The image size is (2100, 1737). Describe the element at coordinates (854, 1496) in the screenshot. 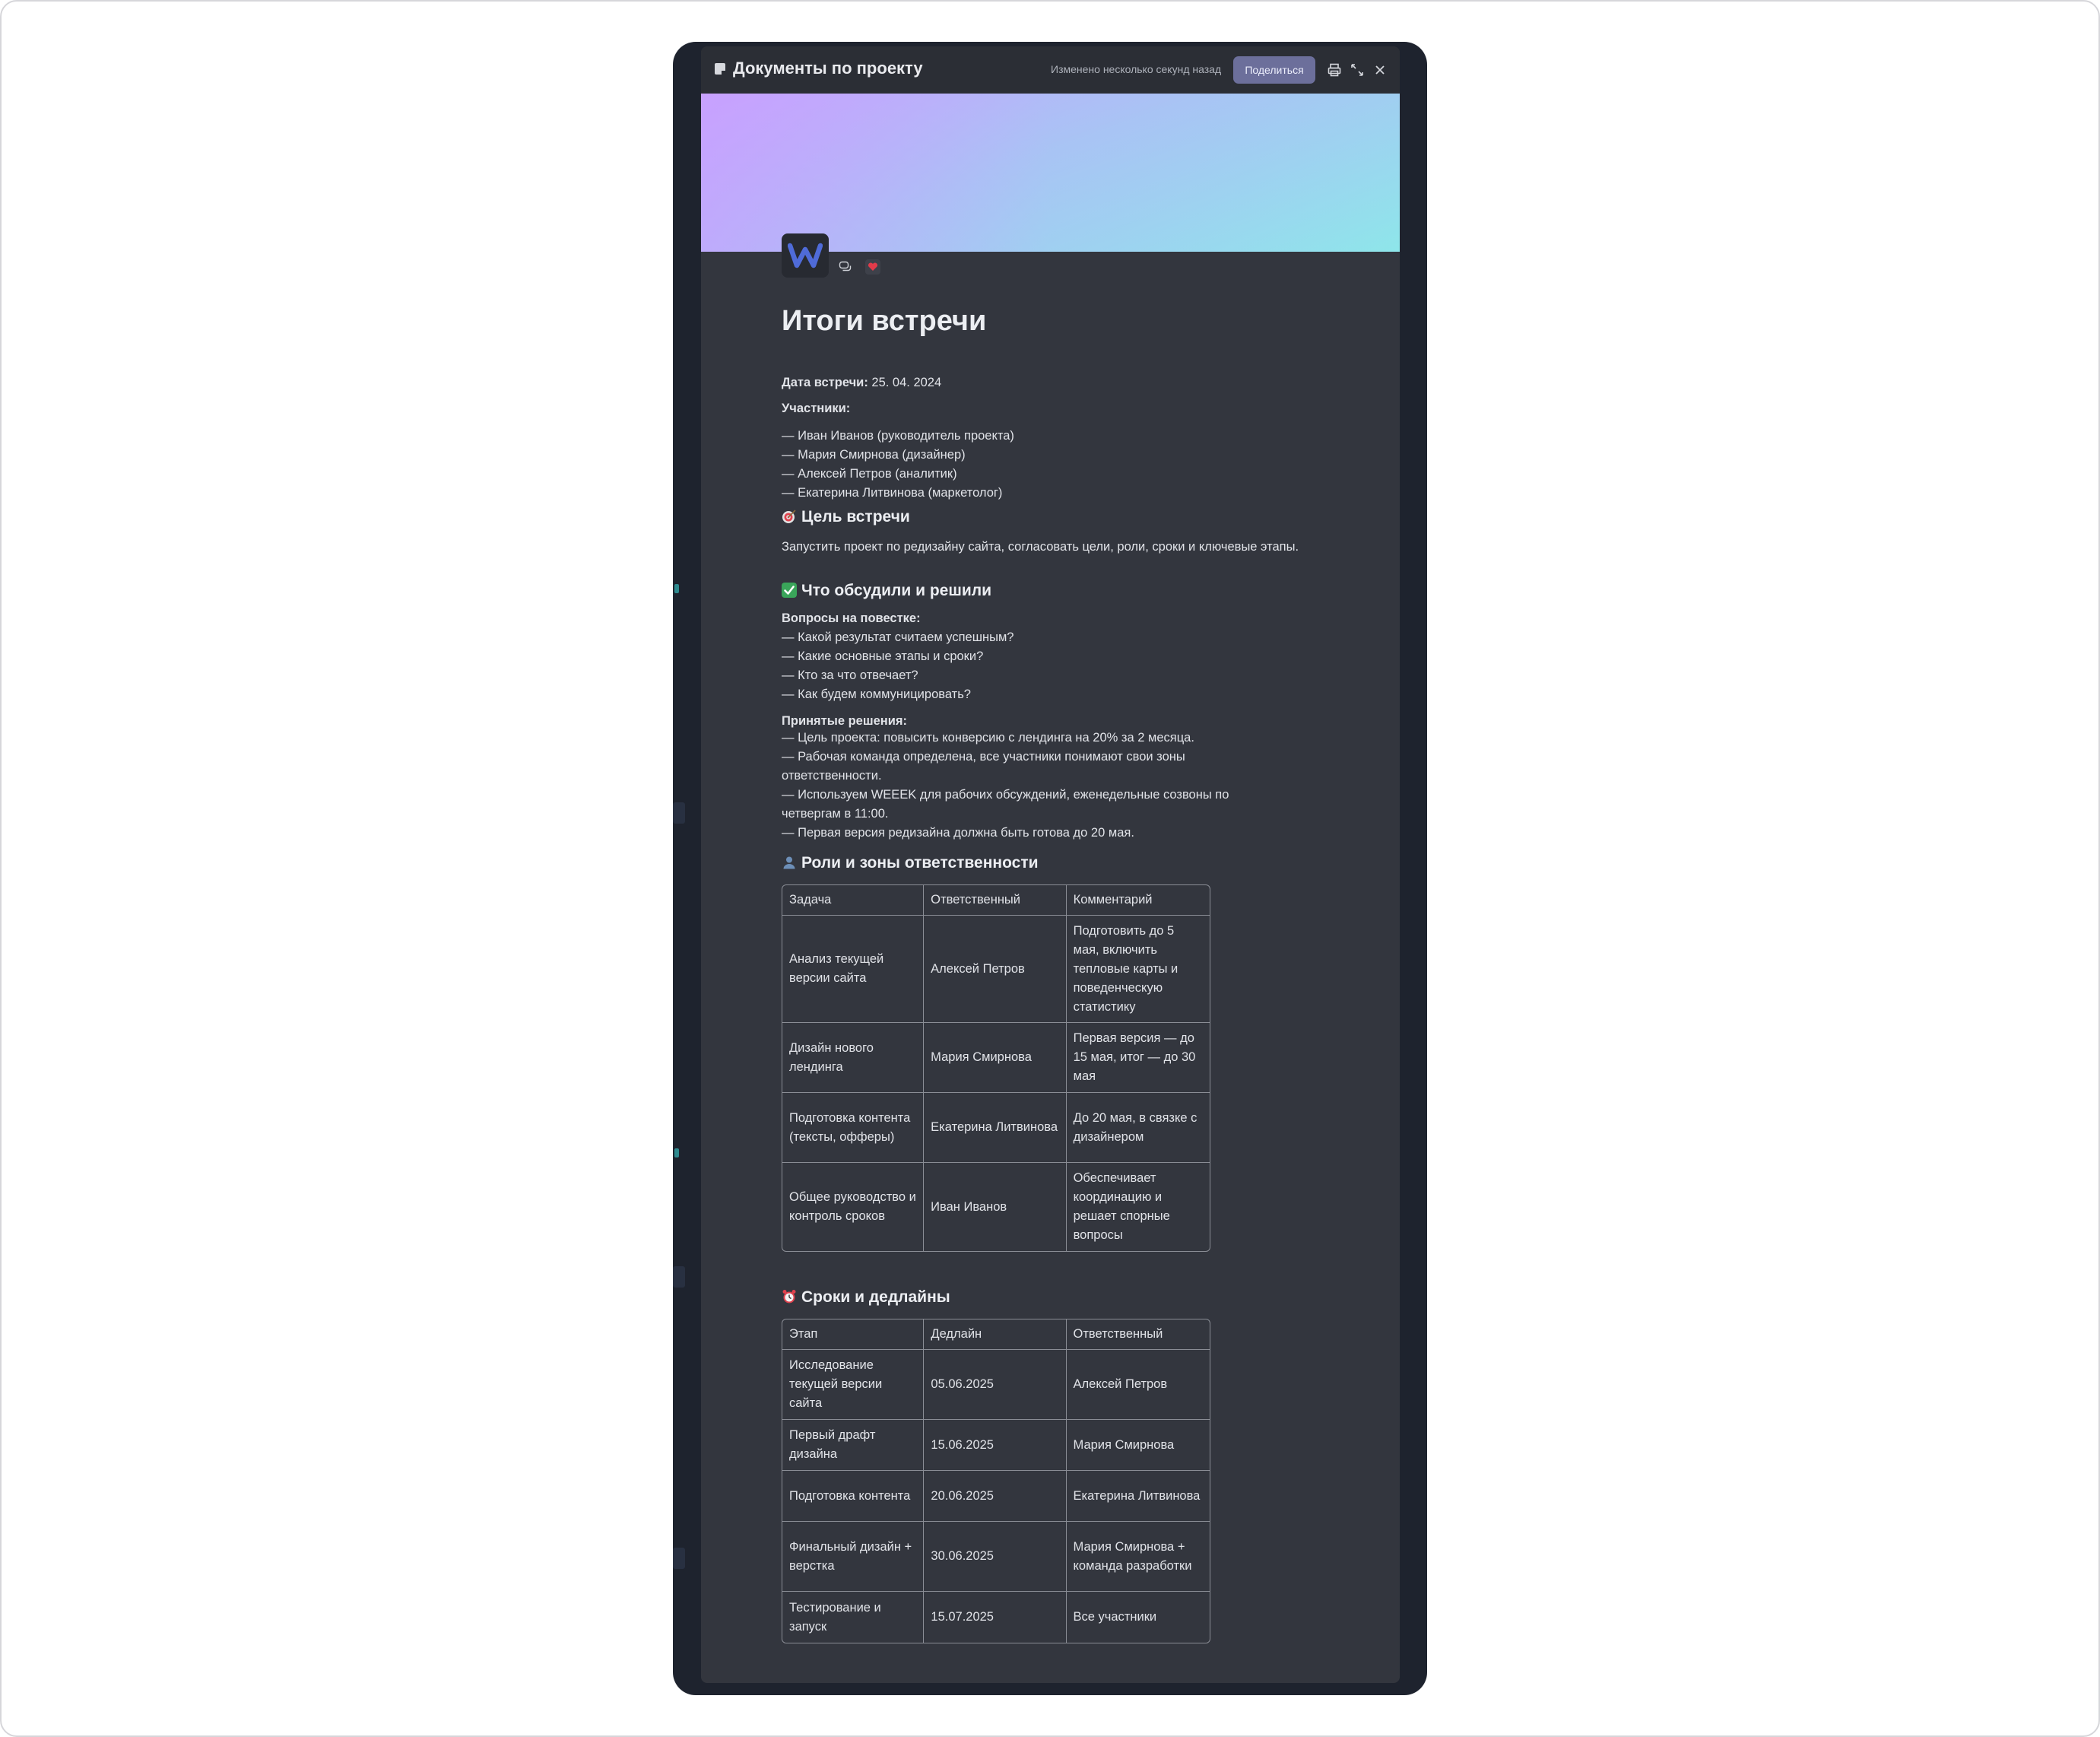

I see `table-cell: Подготовка контента` at that location.